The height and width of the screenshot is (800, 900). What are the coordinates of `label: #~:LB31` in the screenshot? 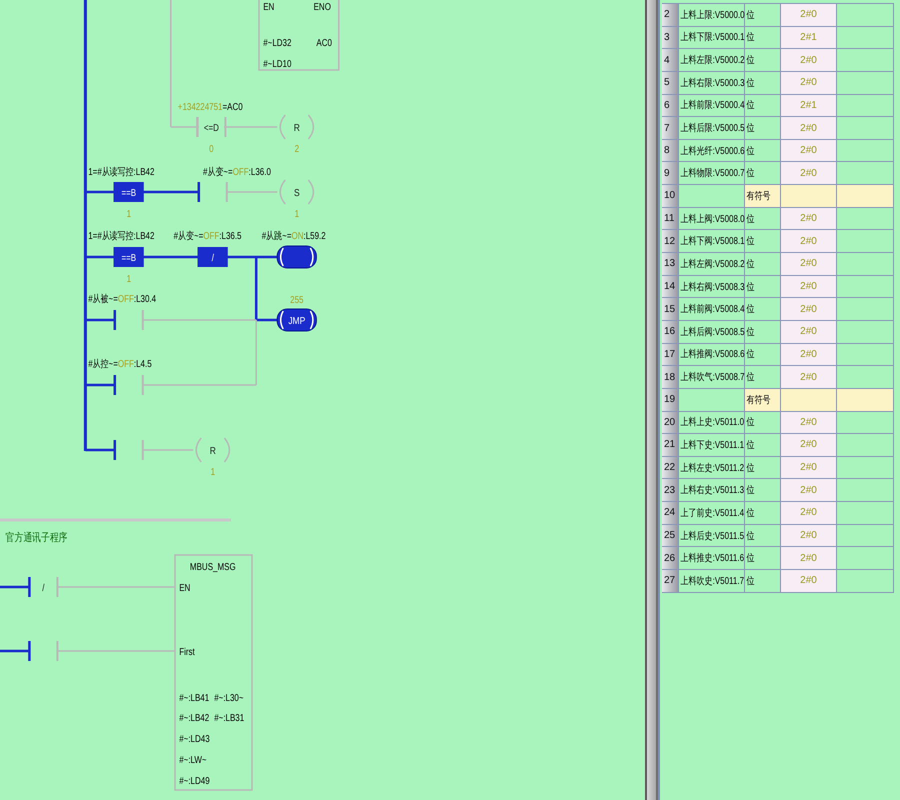 It's located at (229, 718).